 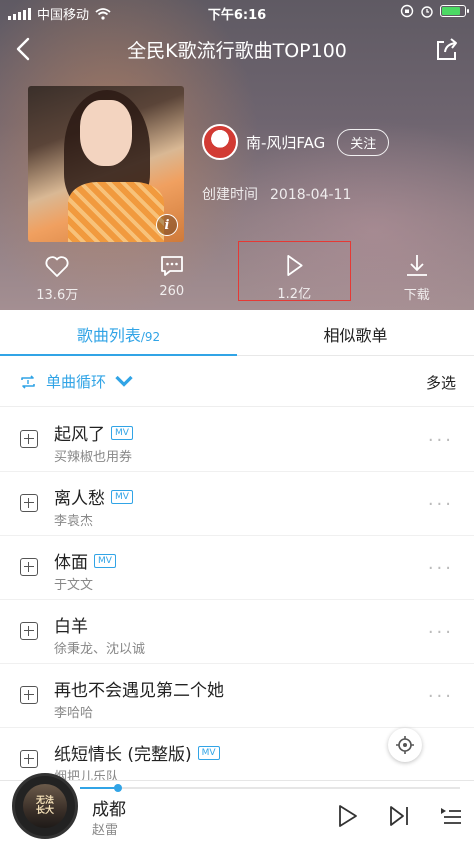 What do you see at coordinates (74, 713) in the screenshot?
I see `song-artist: 李哈哈` at bounding box center [74, 713].